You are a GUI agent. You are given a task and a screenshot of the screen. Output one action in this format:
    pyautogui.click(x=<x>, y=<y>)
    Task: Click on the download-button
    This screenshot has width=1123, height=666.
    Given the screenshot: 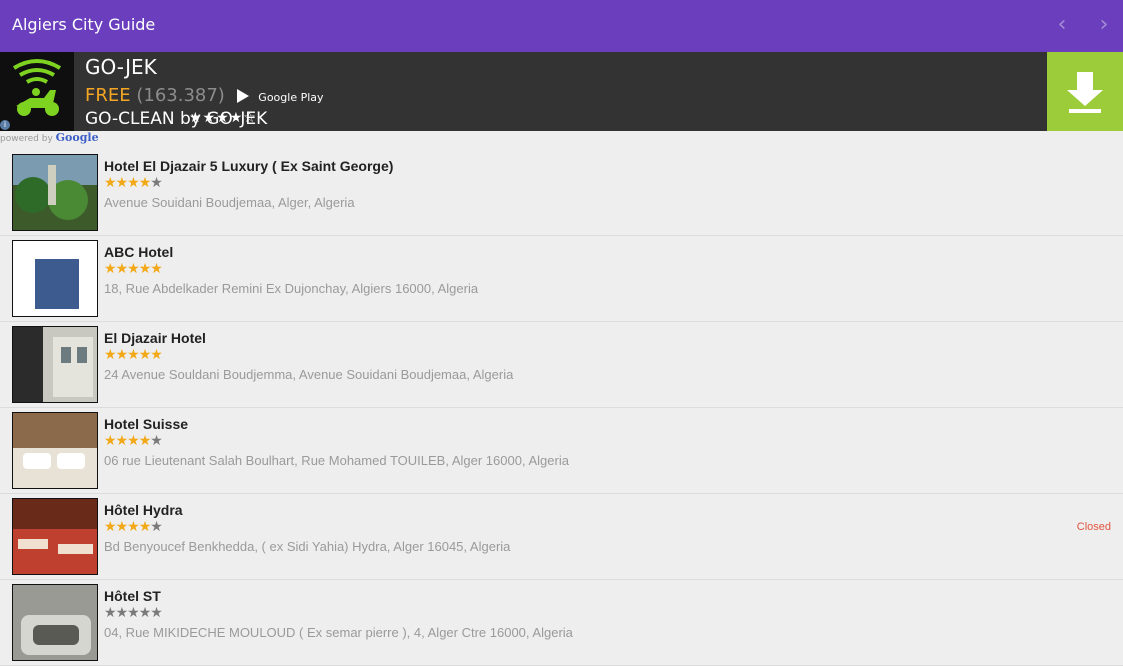 What is the action you would take?
    pyautogui.click(x=1085, y=91)
    